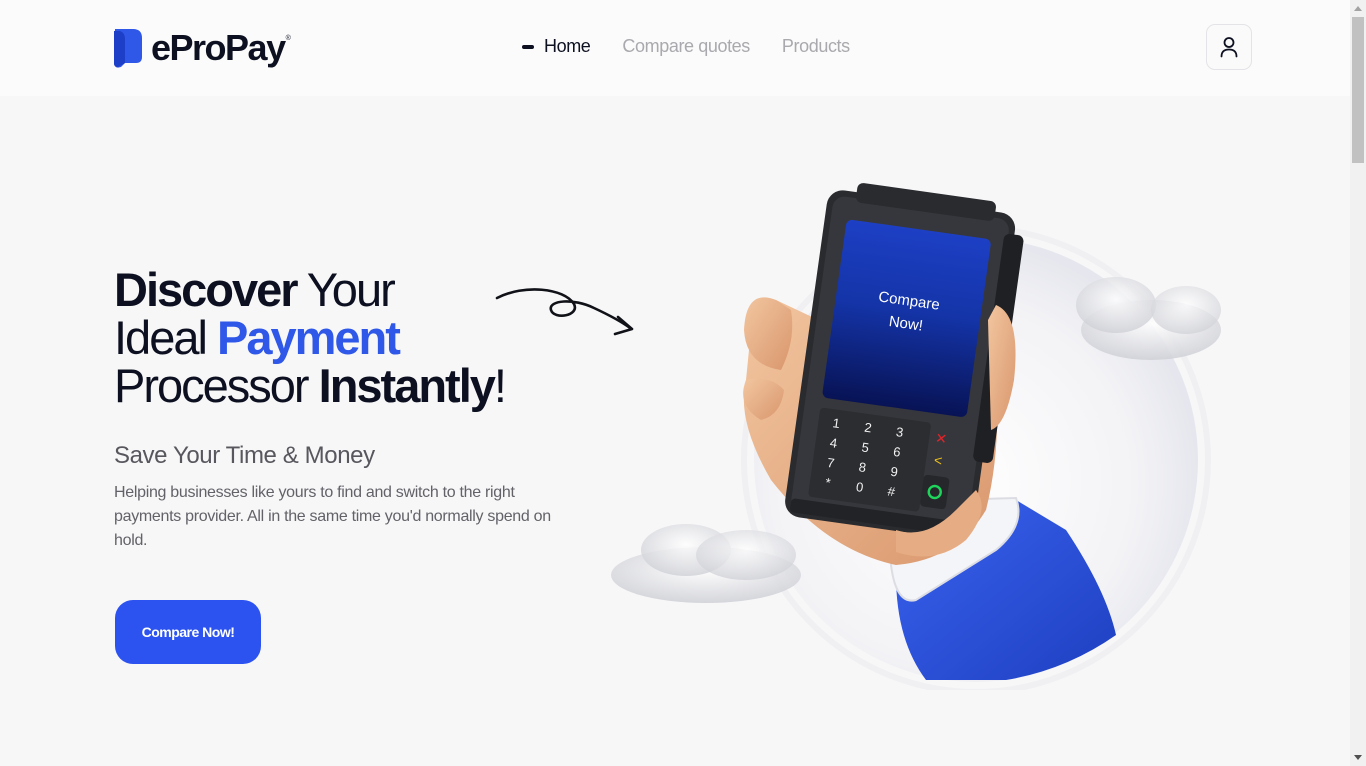 This screenshot has height=766, width=1366. Describe the element at coordinates (1148, 318) in the screenshot. I see `cloud-icon-right` at that location.